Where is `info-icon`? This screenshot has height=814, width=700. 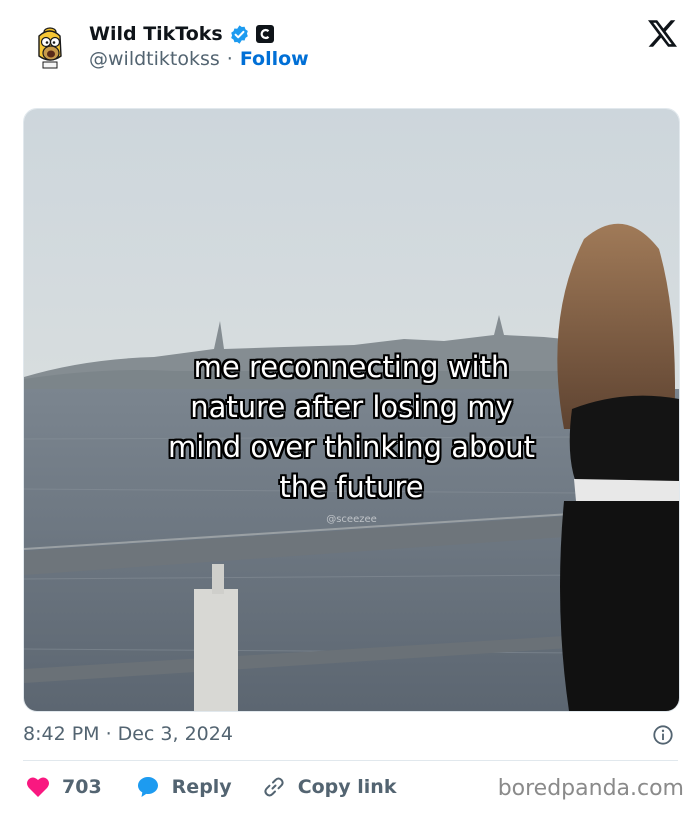 info-icon is located at coordinates (663, 735).